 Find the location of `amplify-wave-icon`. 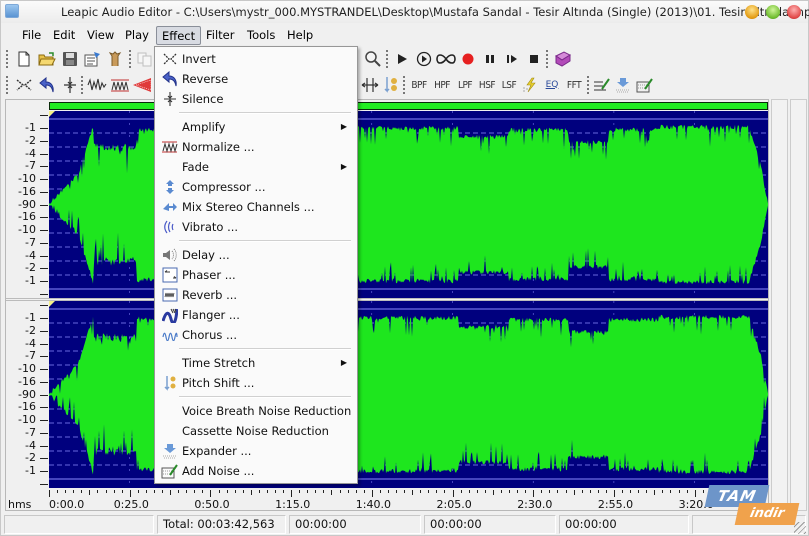

amplify-wave-icon is located at coordinates (97, 84).